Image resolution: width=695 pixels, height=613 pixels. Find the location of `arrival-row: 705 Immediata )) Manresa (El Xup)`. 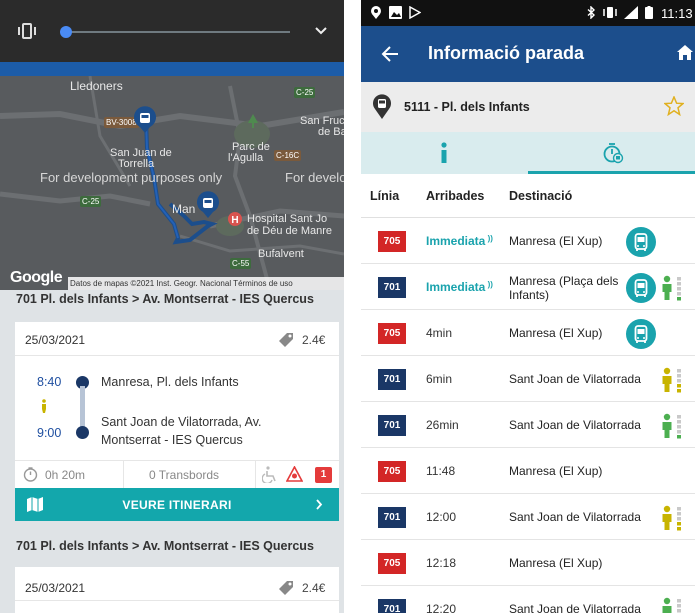

arrival-row: 705 Immediata )) Manresa (El Xup) is located at coordinates (528, 241).